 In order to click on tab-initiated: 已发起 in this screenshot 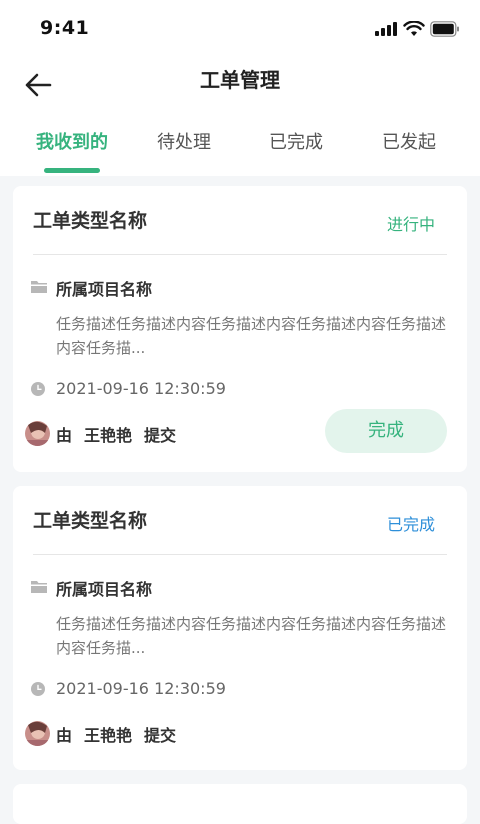, I will do `click(409, 141)`.